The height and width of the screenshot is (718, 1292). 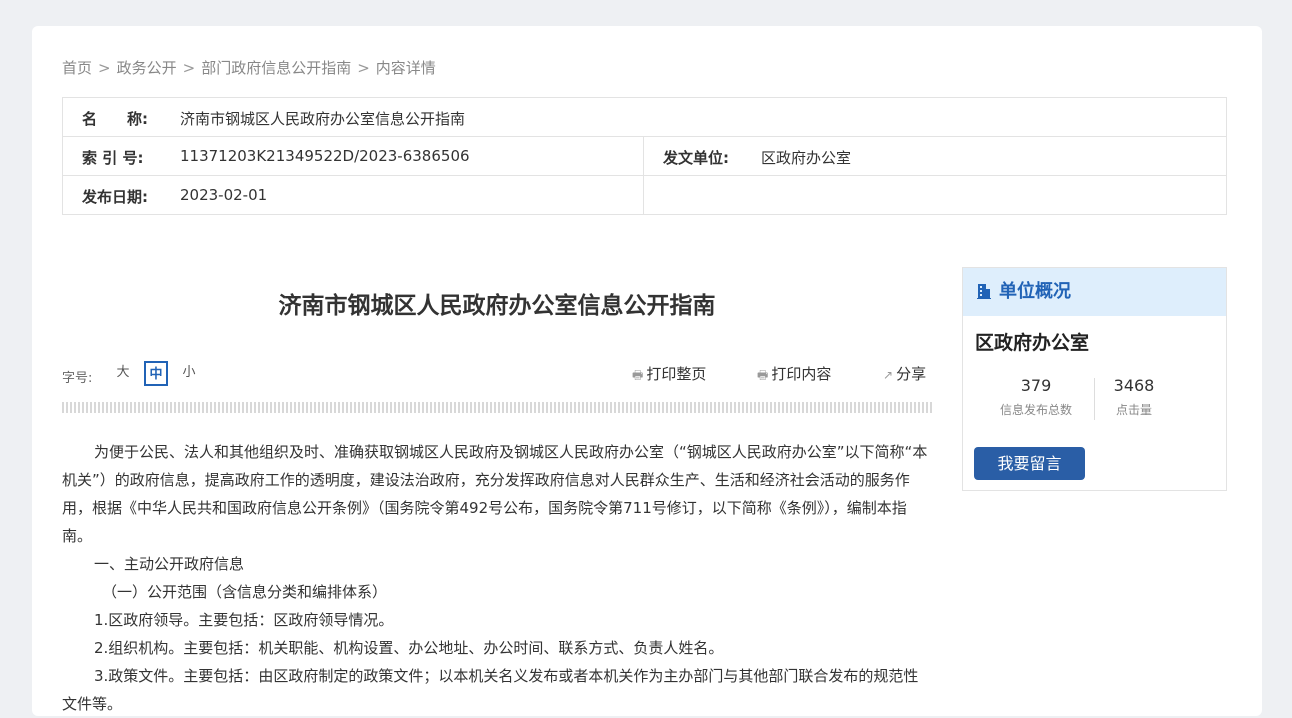 What do you see at coordinates (911, 374) in the screenshot?
I see `share-label: 分享` at bounding box center [911, 374].